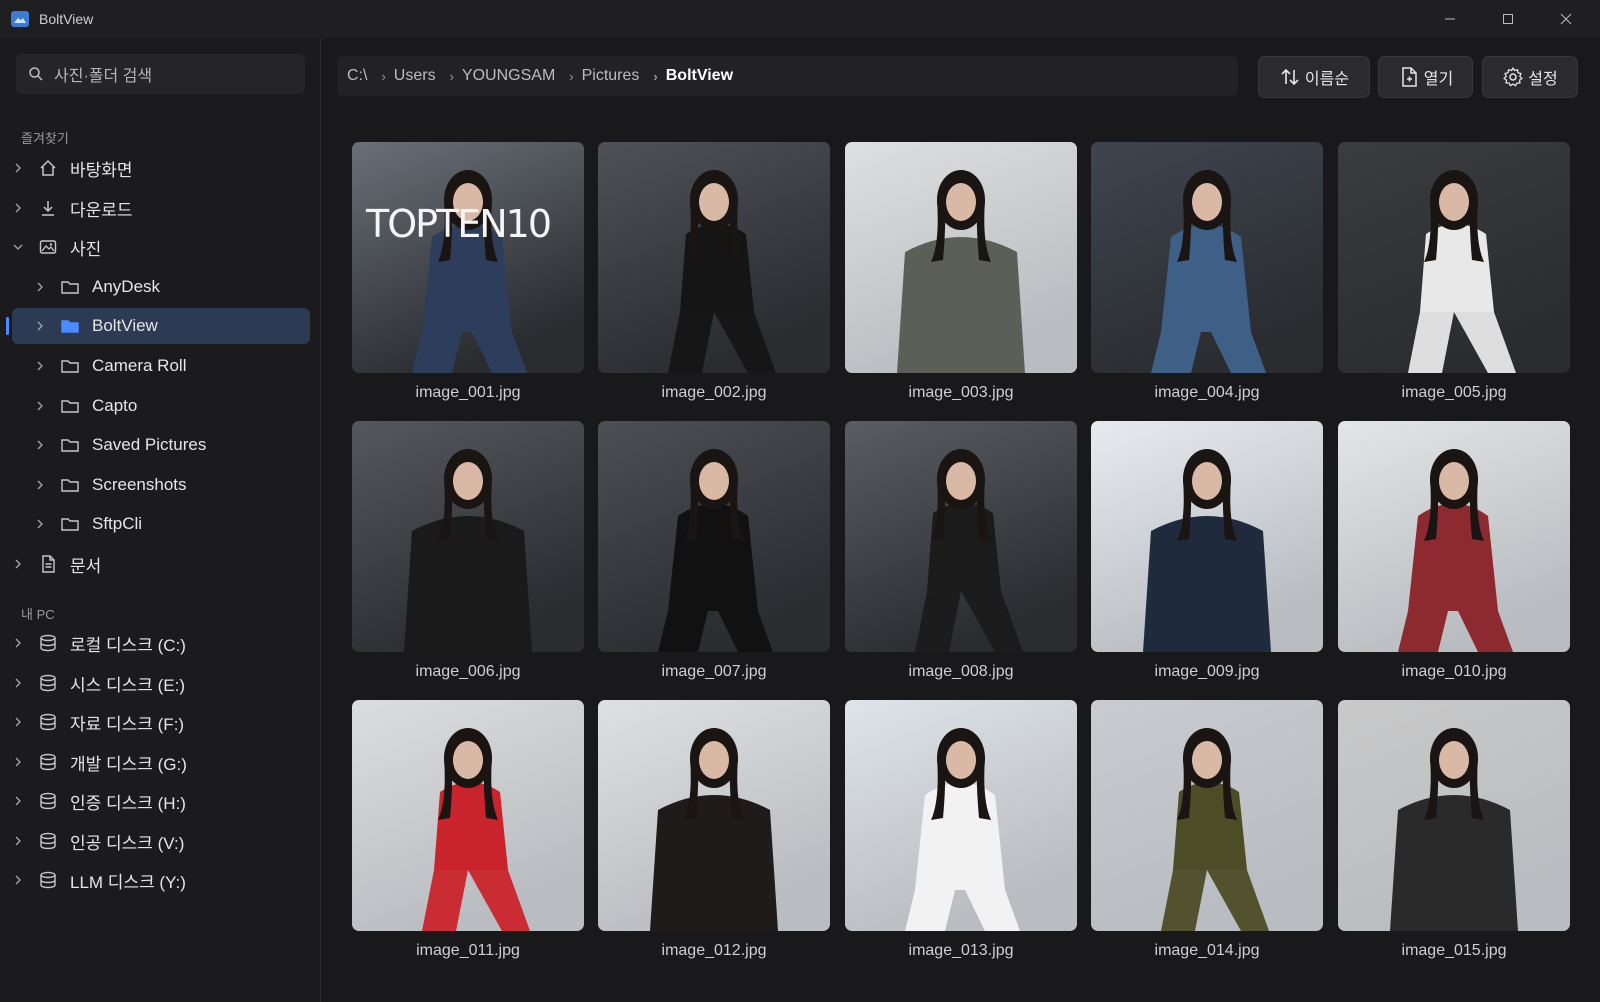  Describe the element at coordinates (1207, 950) in the screenshot. I see `photo-filename: image_014.jpg` at that location.